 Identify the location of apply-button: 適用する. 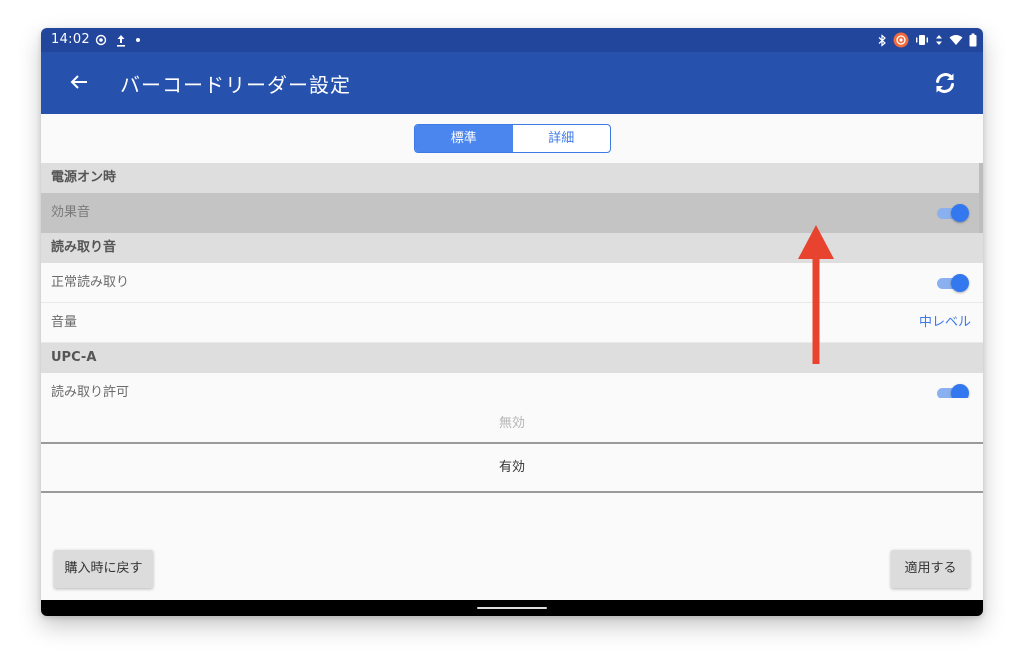
(930, 569).